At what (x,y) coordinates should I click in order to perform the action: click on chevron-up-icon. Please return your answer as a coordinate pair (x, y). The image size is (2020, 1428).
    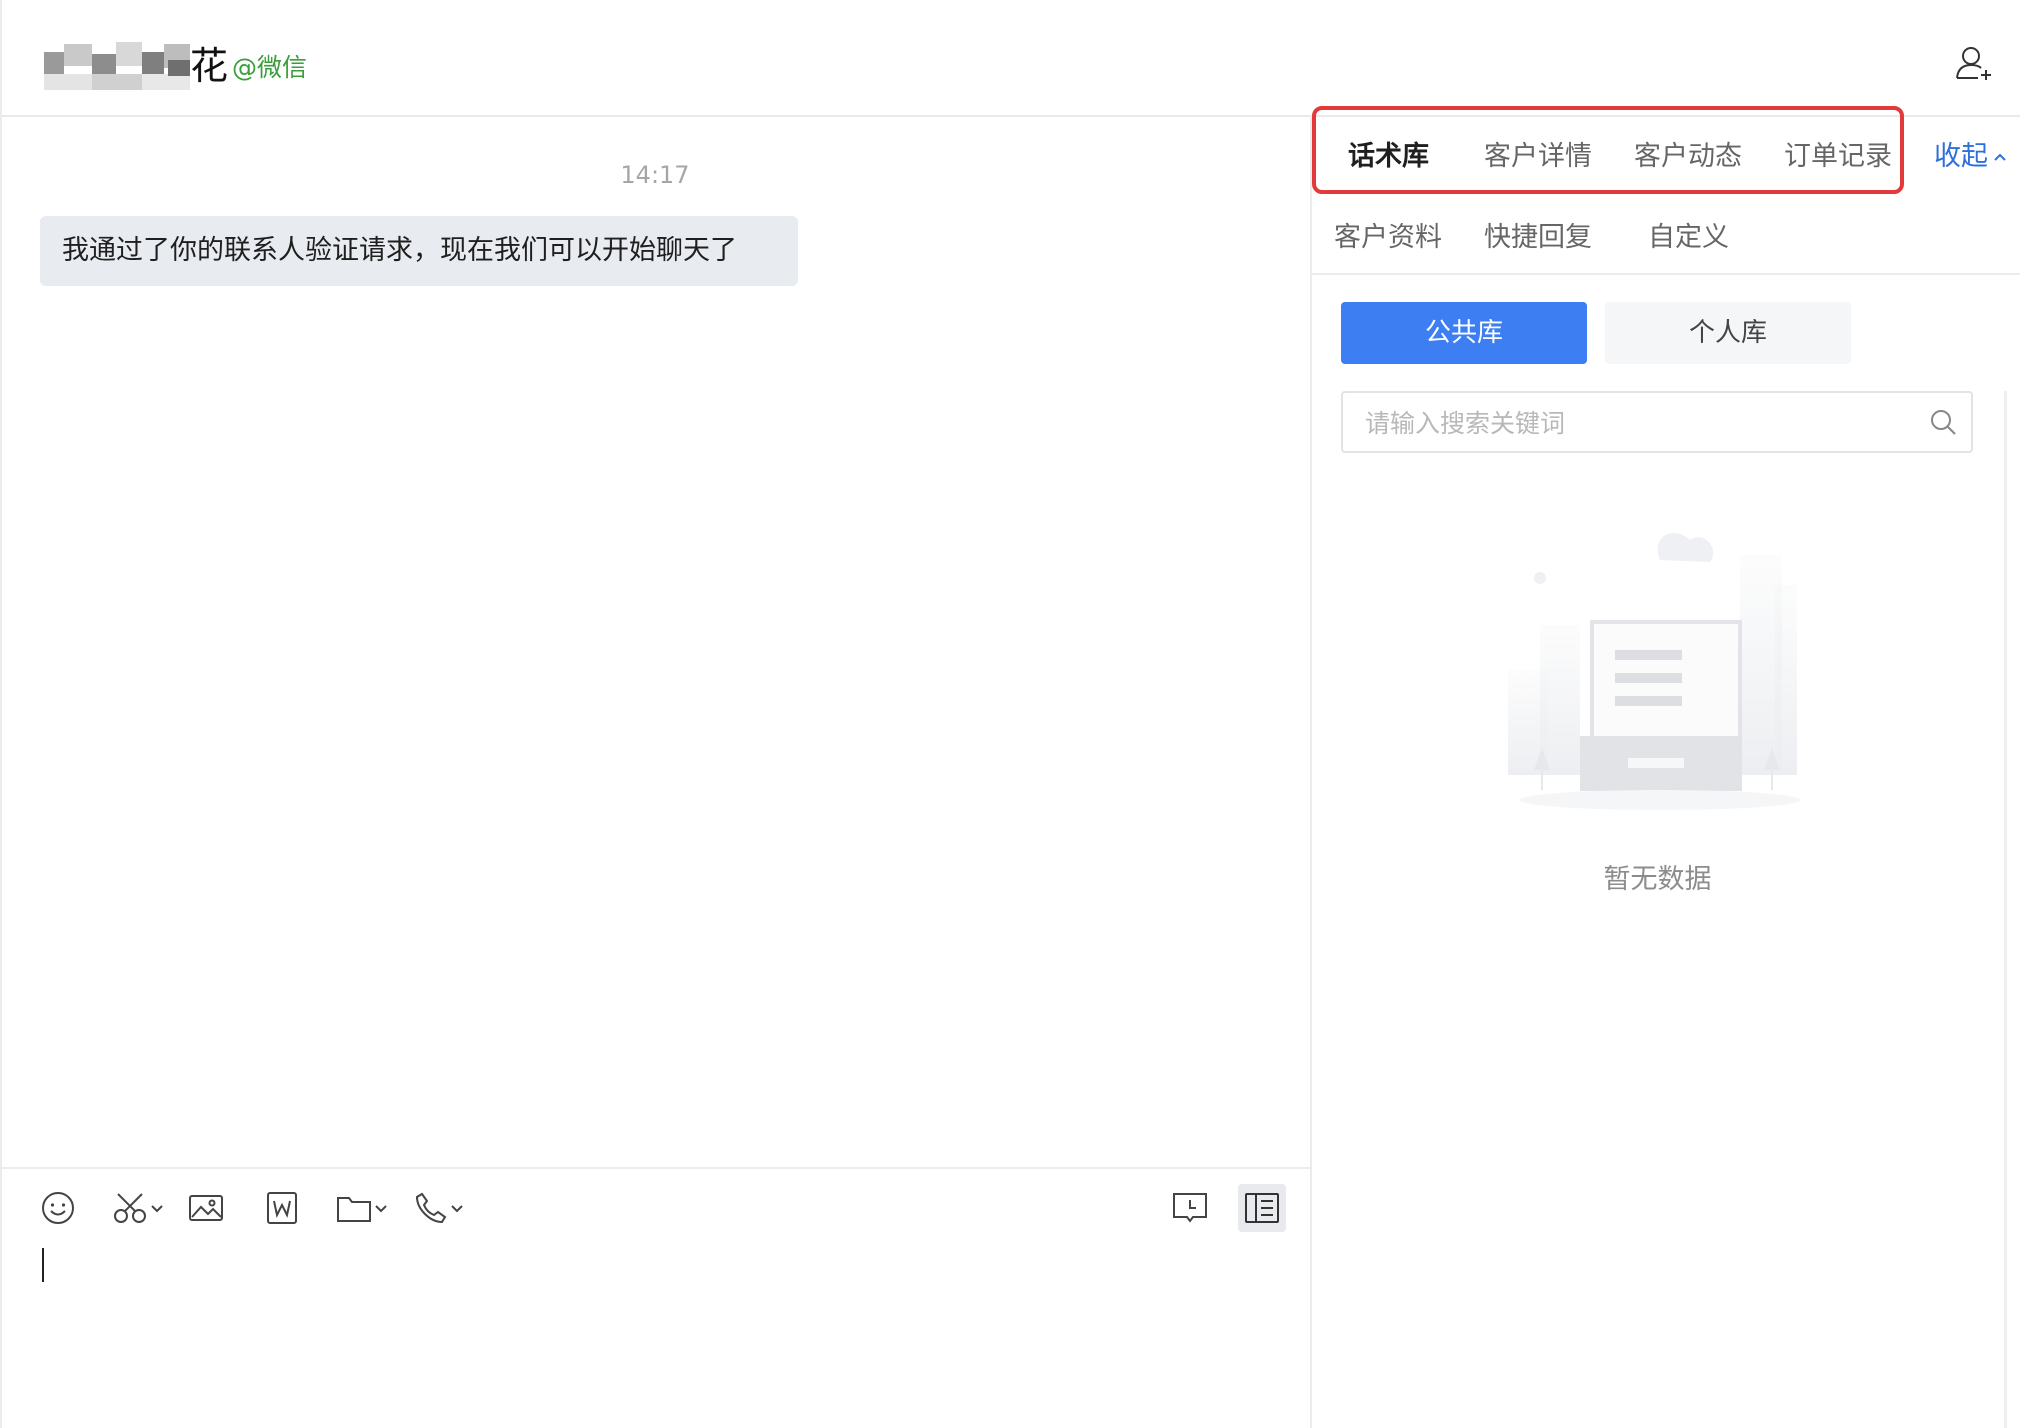
    Looking at the image, I should click on (2000, 157).